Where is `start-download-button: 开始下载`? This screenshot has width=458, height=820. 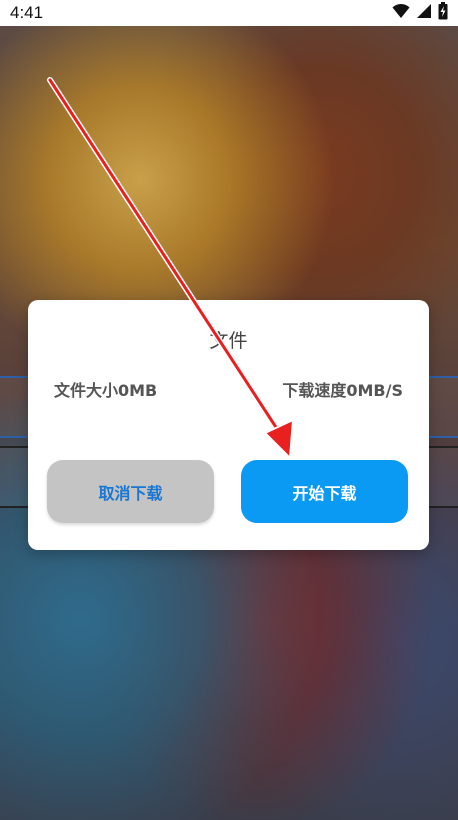 start-download-button: 开始下载 is located at coordinates (324, 491).